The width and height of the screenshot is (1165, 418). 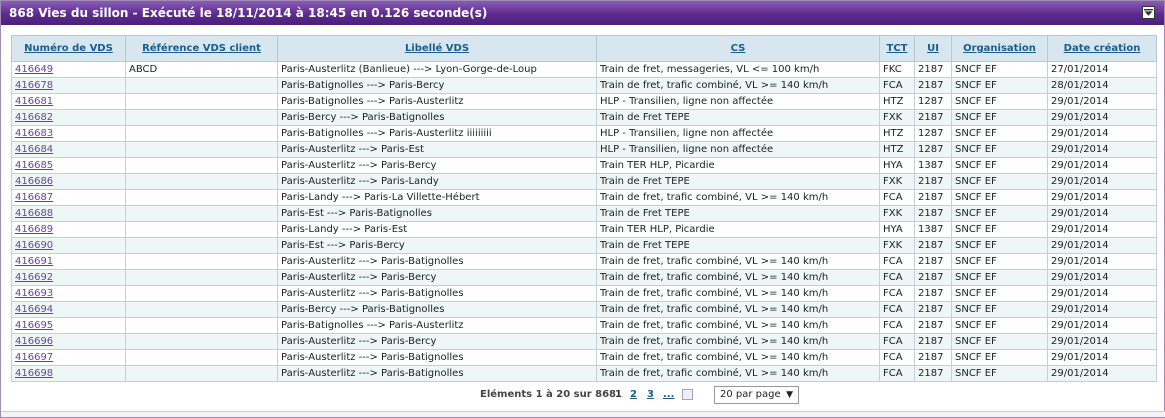 I want to click on vds-id-link: 416693, so click(x=68, y=293).